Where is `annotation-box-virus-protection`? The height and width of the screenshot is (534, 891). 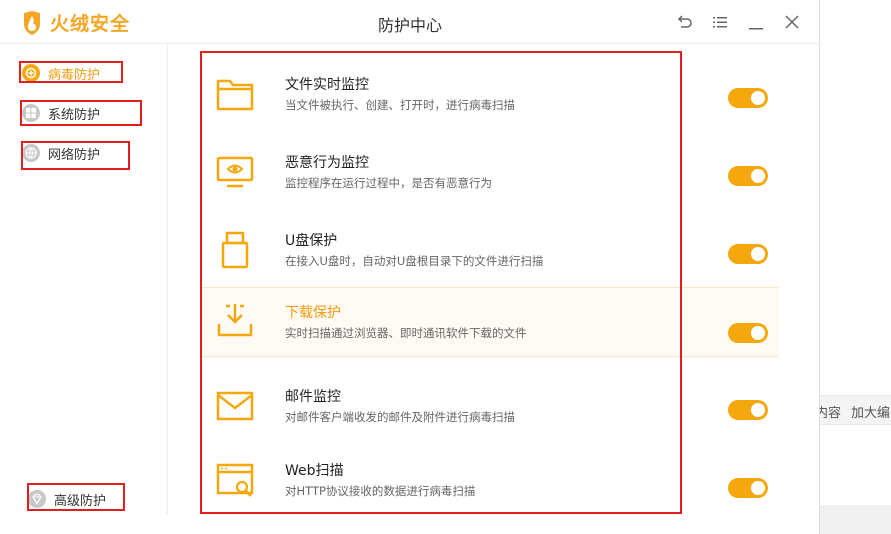 annotation-box-virus-protection is located at coordinates (71, 72).